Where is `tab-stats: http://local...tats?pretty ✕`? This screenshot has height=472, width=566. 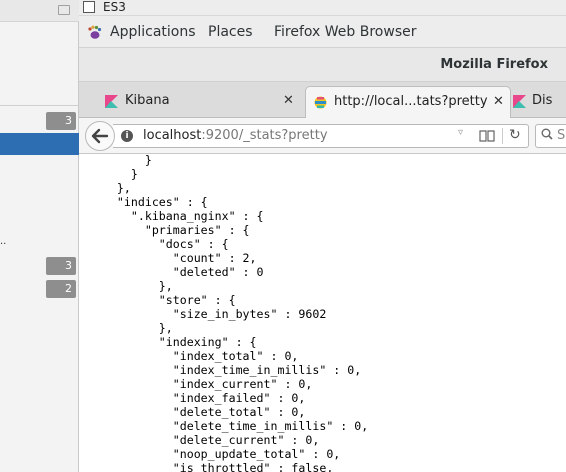
tab-stats: http://local...tats?pretty ✕ is located at coordinates (408, 102).